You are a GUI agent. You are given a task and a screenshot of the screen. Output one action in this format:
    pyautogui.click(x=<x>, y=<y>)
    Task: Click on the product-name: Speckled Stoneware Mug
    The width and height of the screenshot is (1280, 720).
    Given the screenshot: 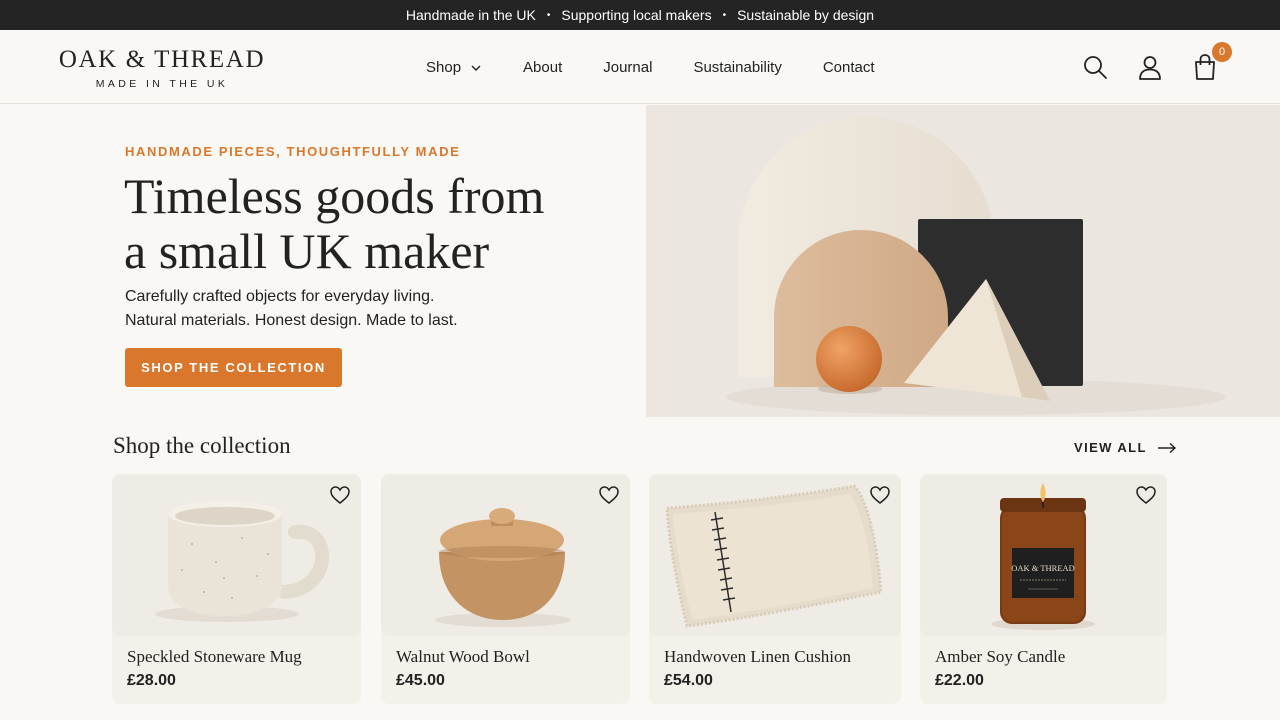 What is the action you would take?
    pyautogui.click(x=214, y=656)
    